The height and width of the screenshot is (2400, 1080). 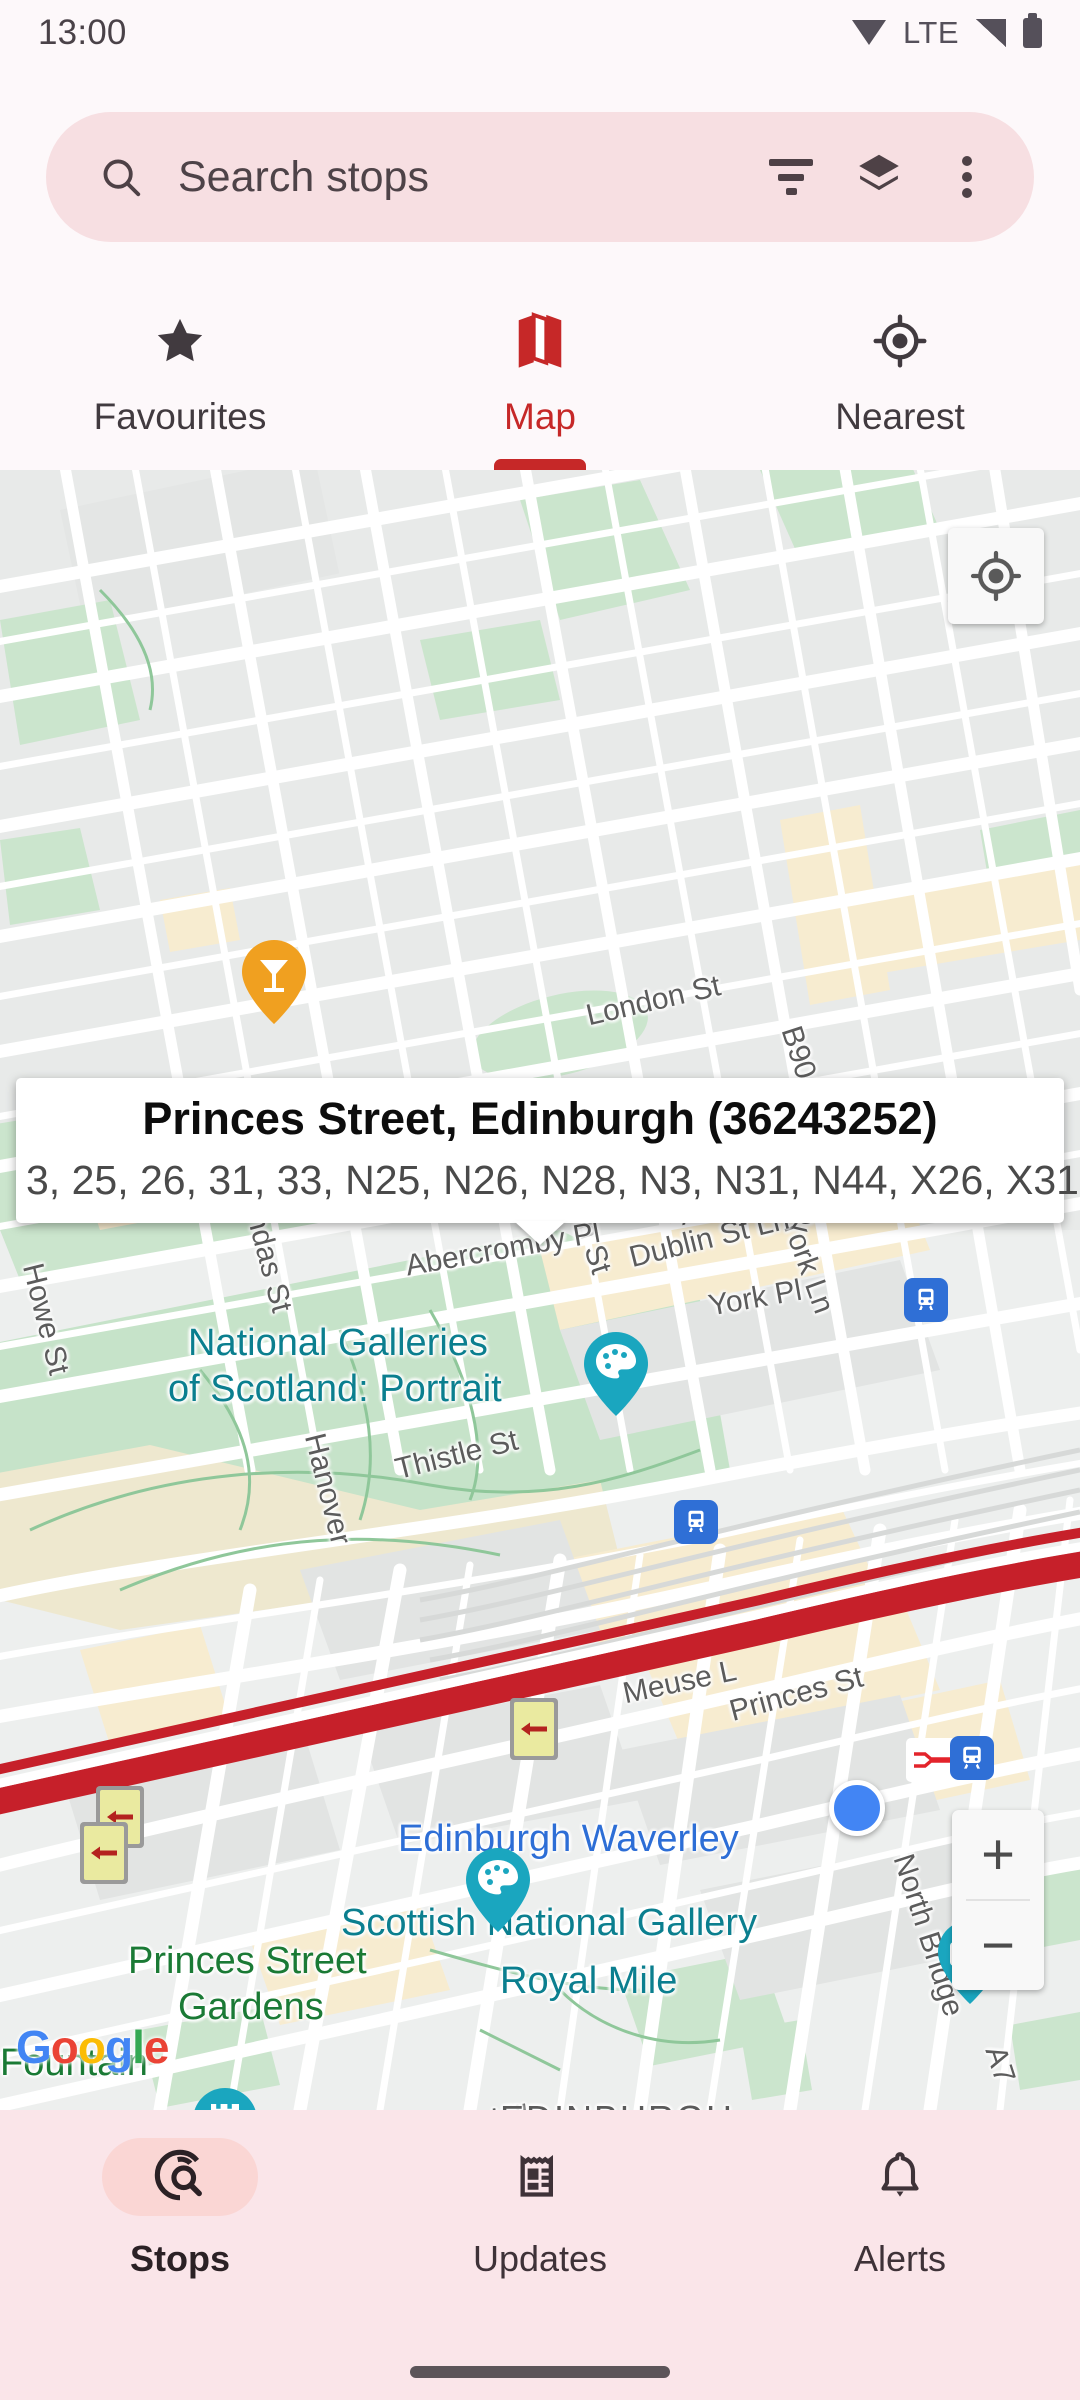 I want to click on filter-icon, so click(x=791, y=177).